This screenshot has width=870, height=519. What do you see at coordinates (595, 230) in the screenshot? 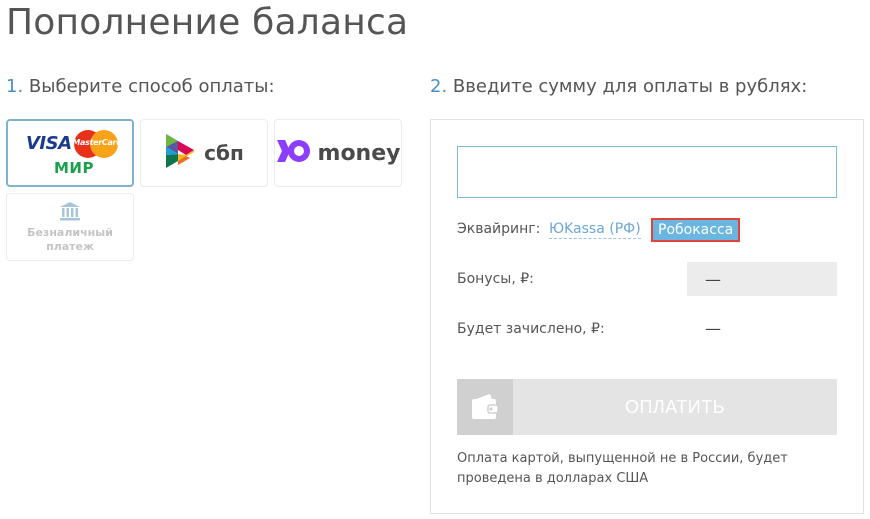
I see `acquiring-option-yookassa: ЮKassa (РФ)` at bounding box center [595, 230].